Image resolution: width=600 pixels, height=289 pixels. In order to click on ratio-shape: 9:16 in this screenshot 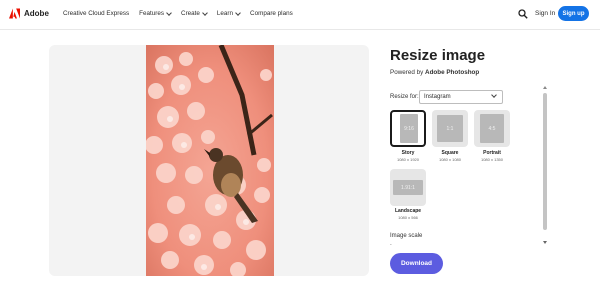, I will do `click(409, 128)`.